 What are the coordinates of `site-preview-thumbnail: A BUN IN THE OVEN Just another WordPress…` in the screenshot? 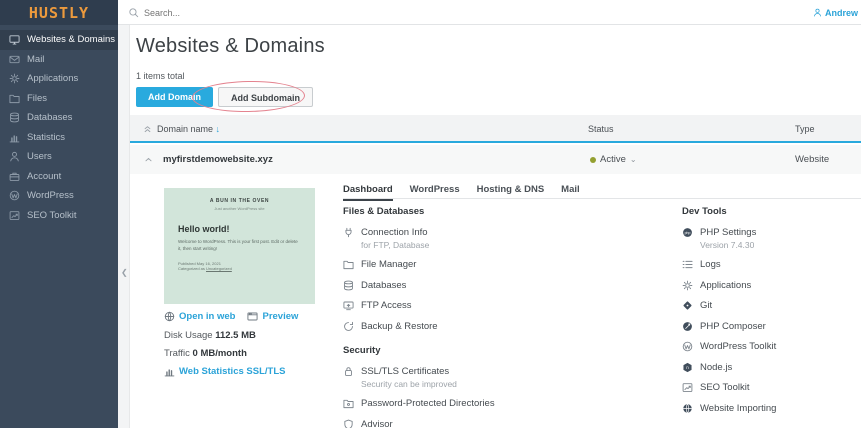 It's located at (239, 246).